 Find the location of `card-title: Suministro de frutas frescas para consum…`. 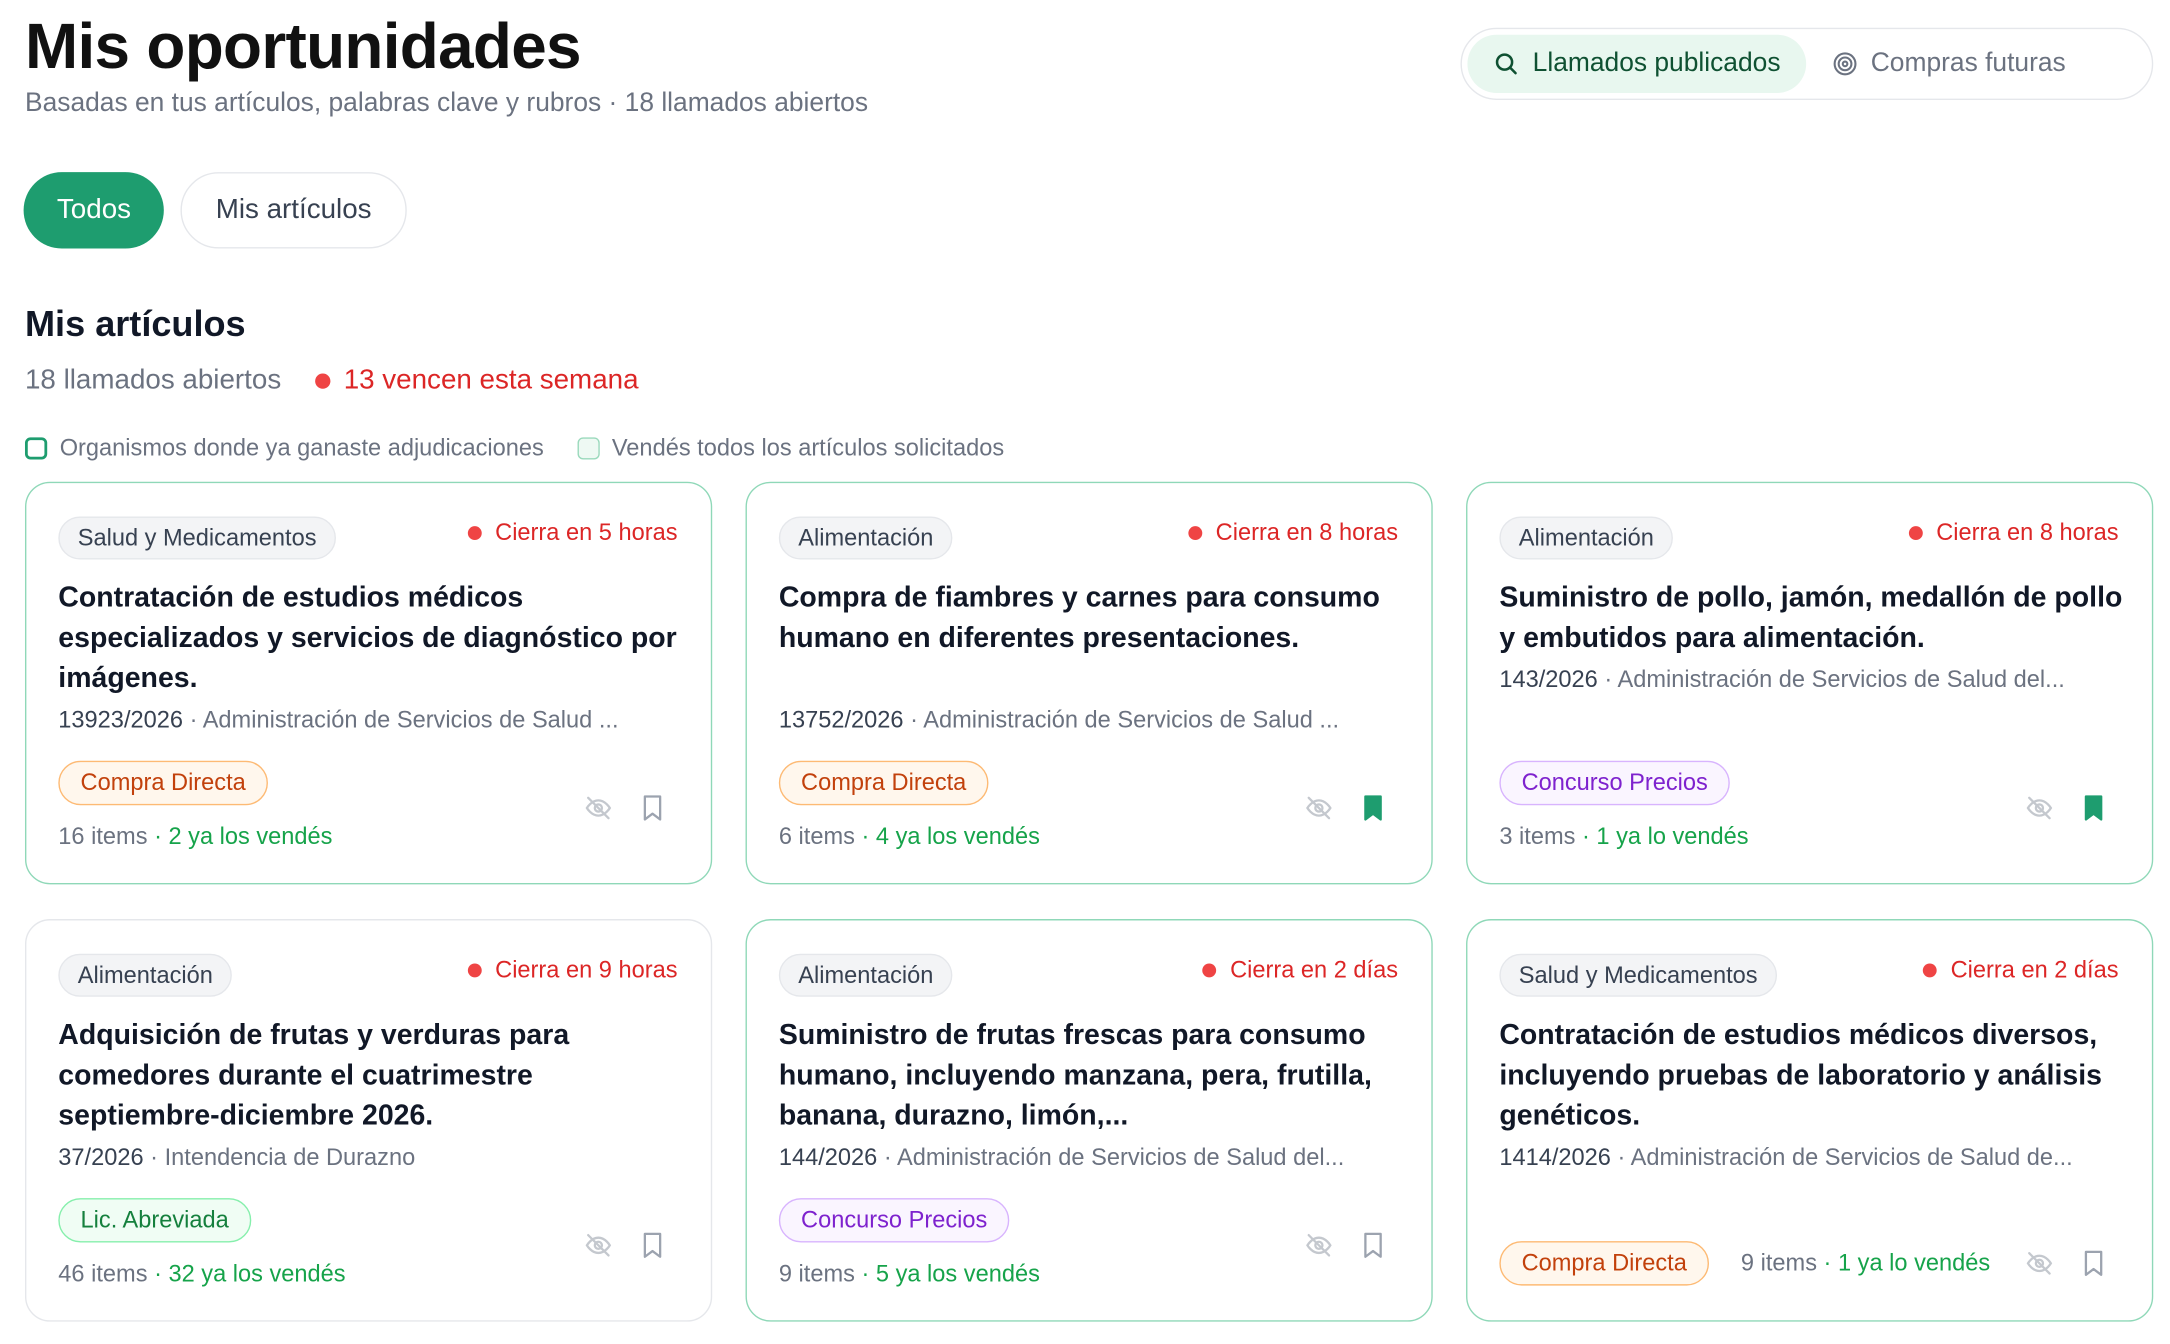

card-title: Suministro de frutas frescas para consum… is located at coordinates (1091, 1075).